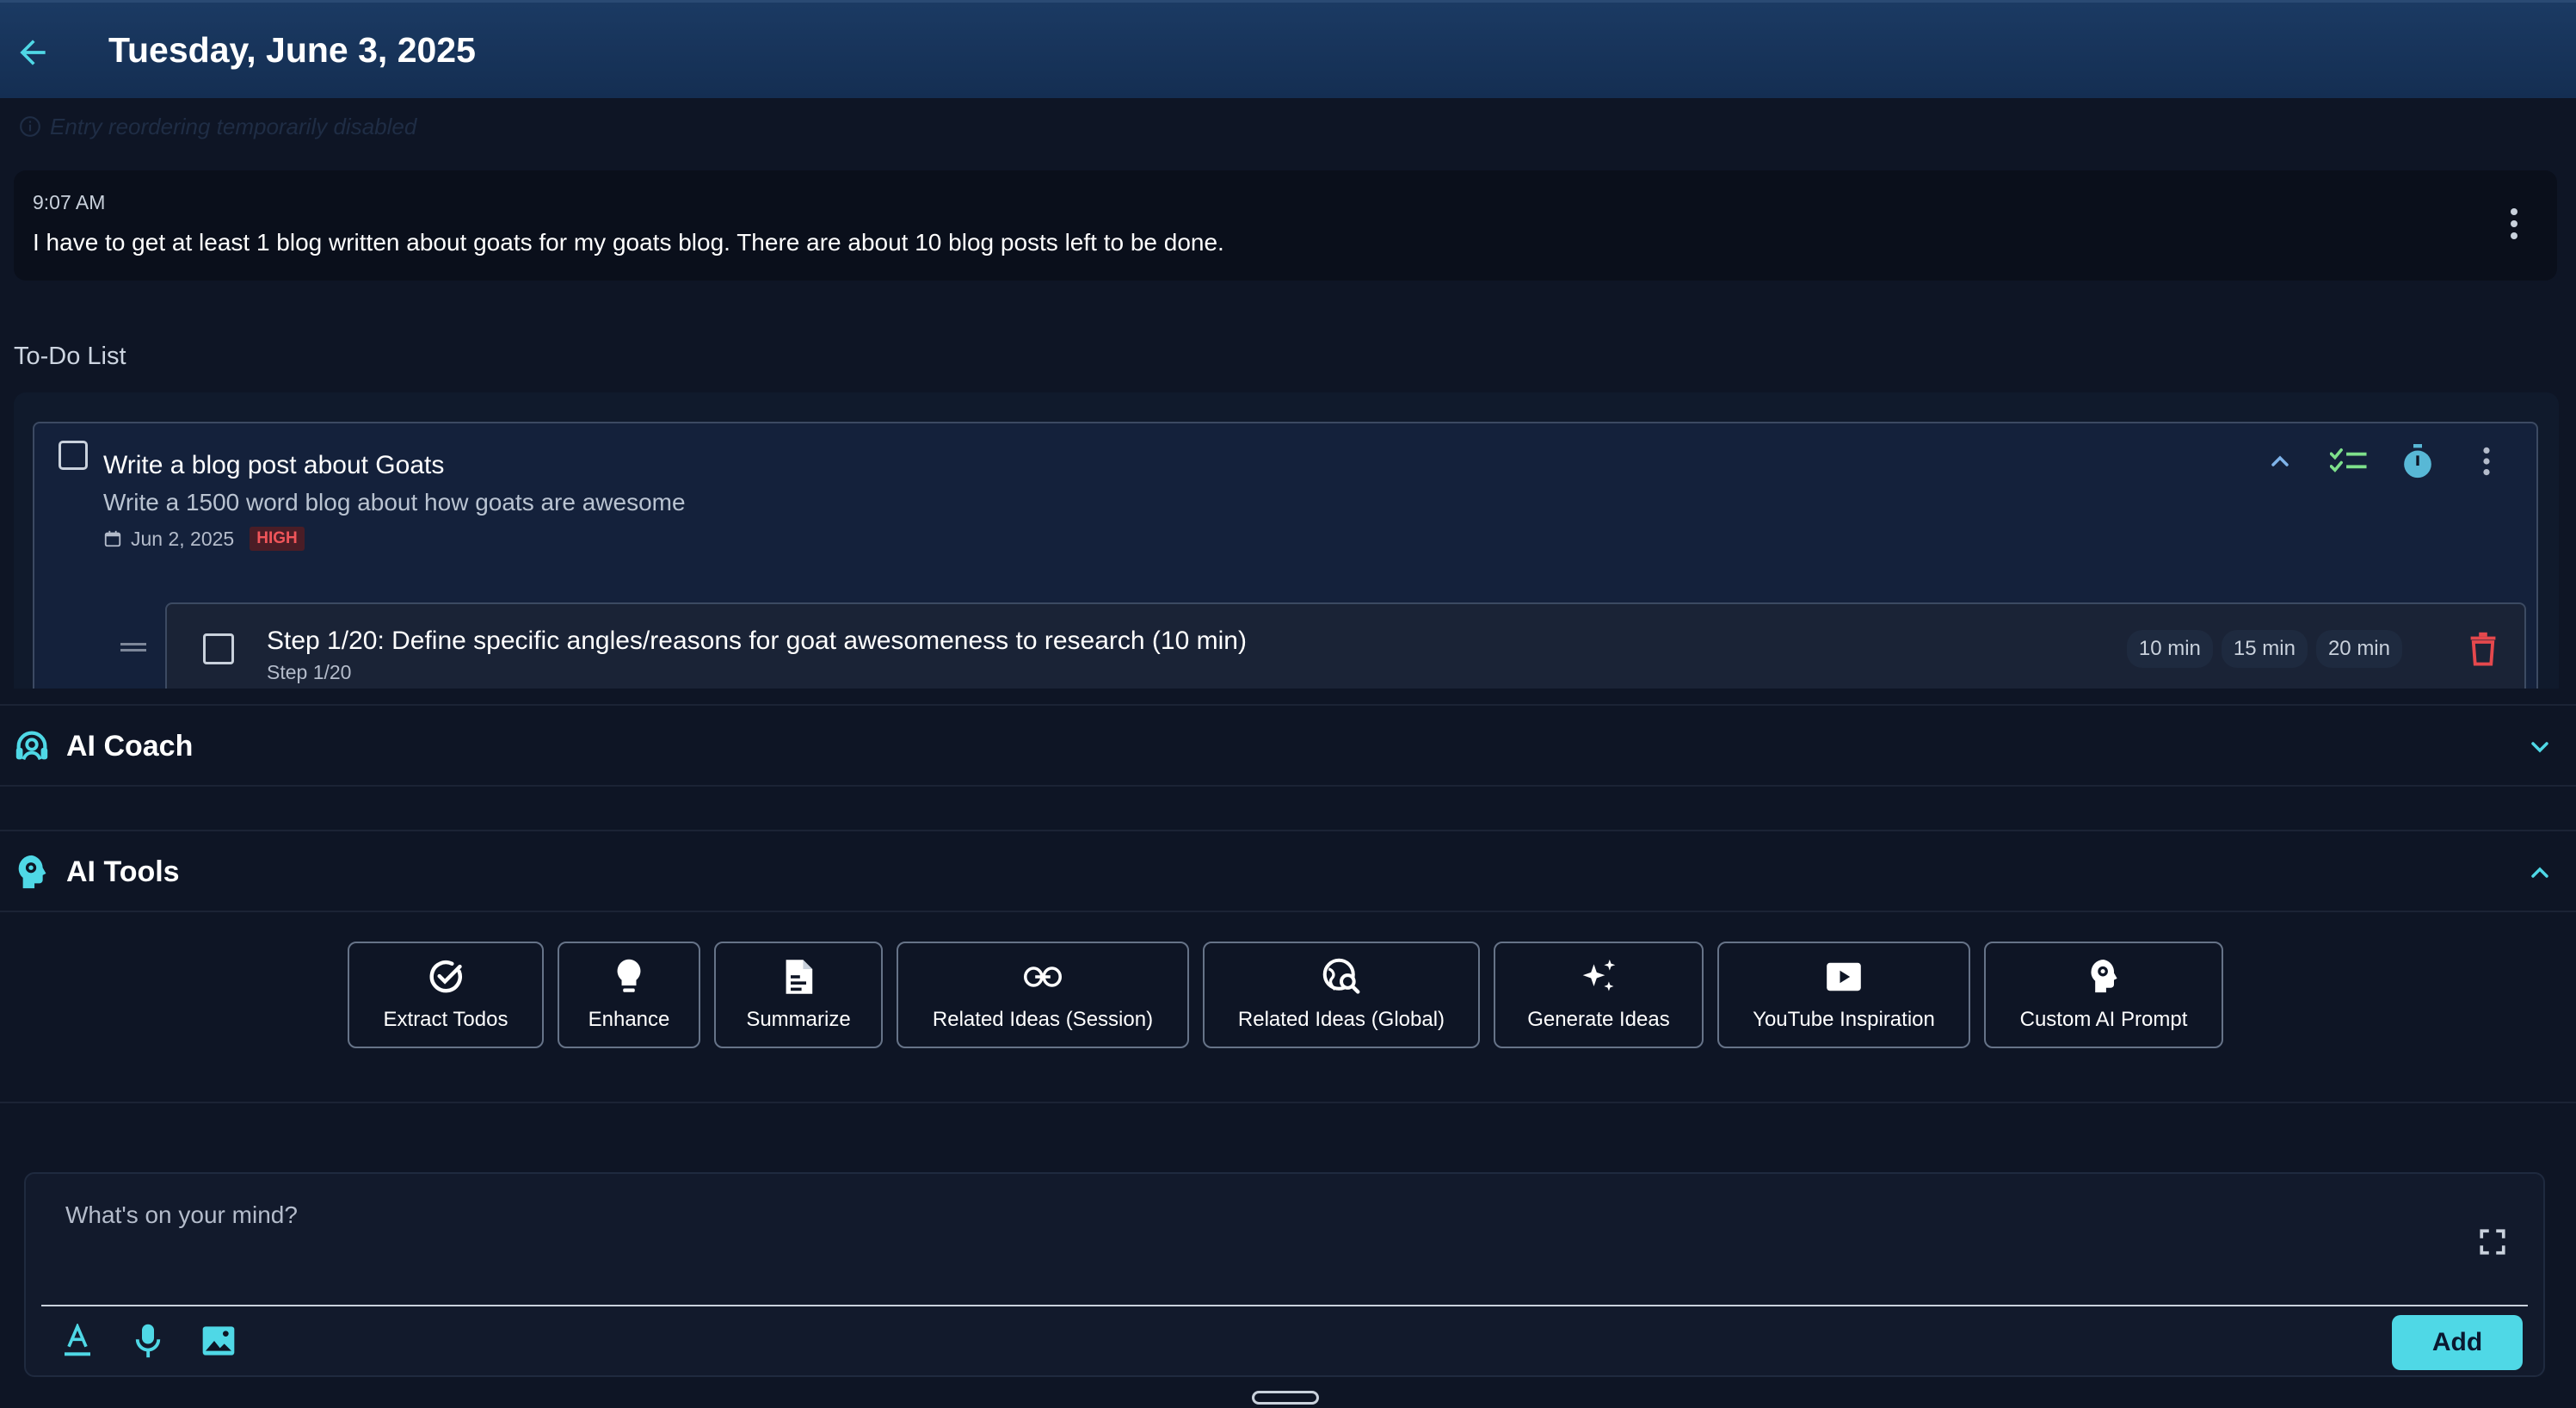 The height and width of the screenshot is (1408, 2576). I want to click on ai-tools-title: AI Tools, so click(123, 871).